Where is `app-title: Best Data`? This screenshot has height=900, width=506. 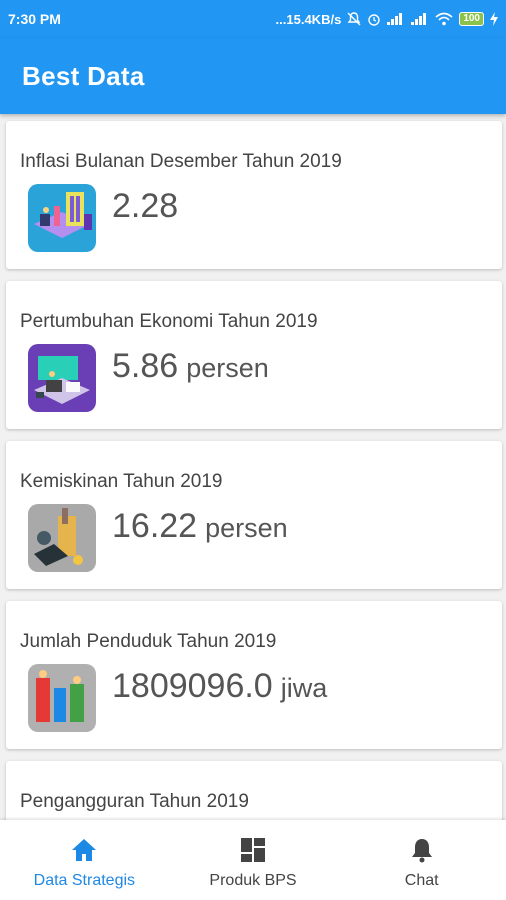
app-title: Best Data is located at coordinates (83, 75).